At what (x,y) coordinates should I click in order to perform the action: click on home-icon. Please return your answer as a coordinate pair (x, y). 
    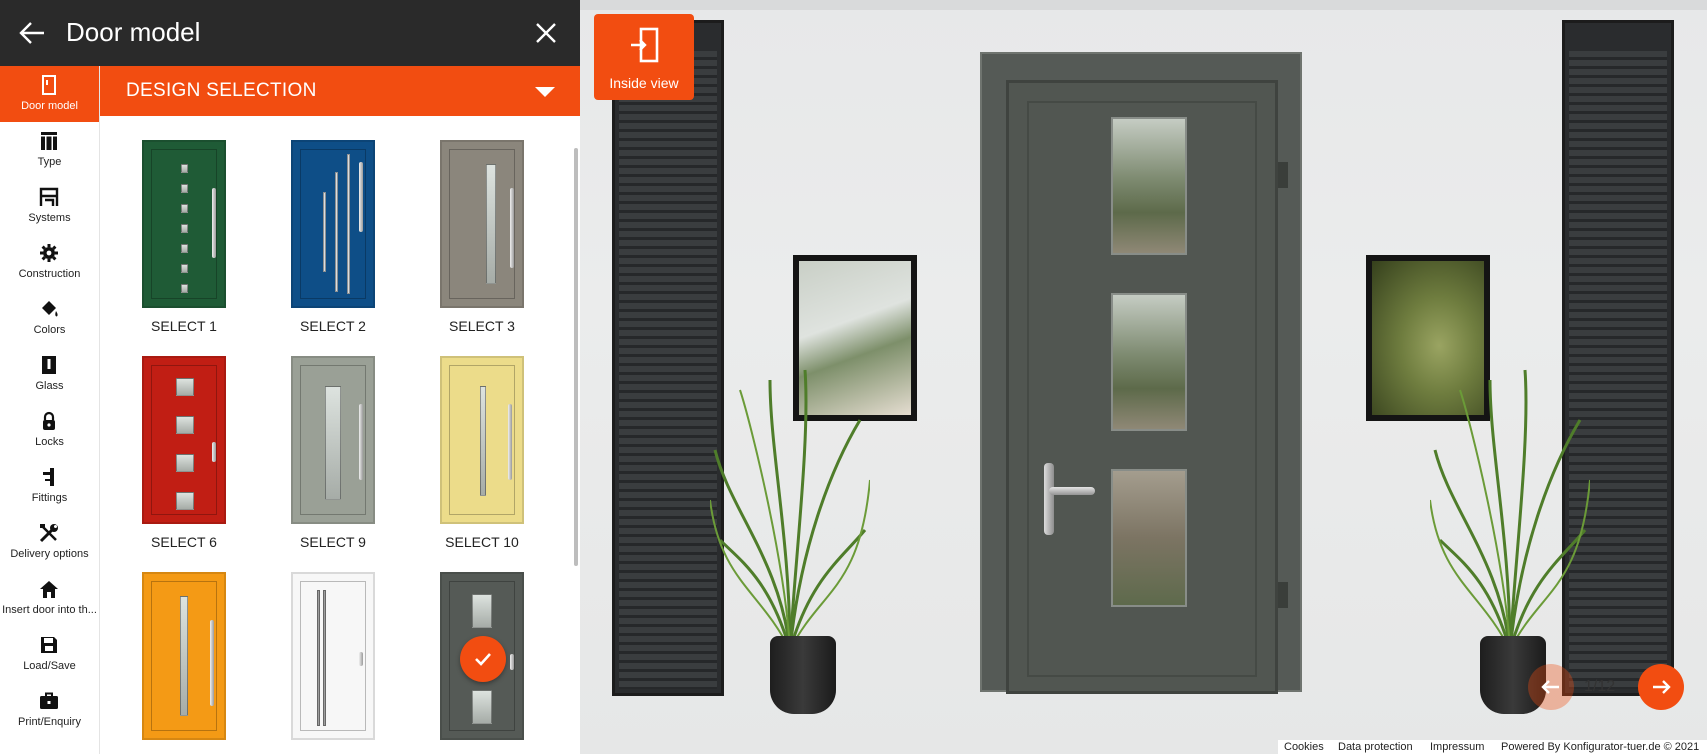
    Looking at the image, I should click on (49, 589).